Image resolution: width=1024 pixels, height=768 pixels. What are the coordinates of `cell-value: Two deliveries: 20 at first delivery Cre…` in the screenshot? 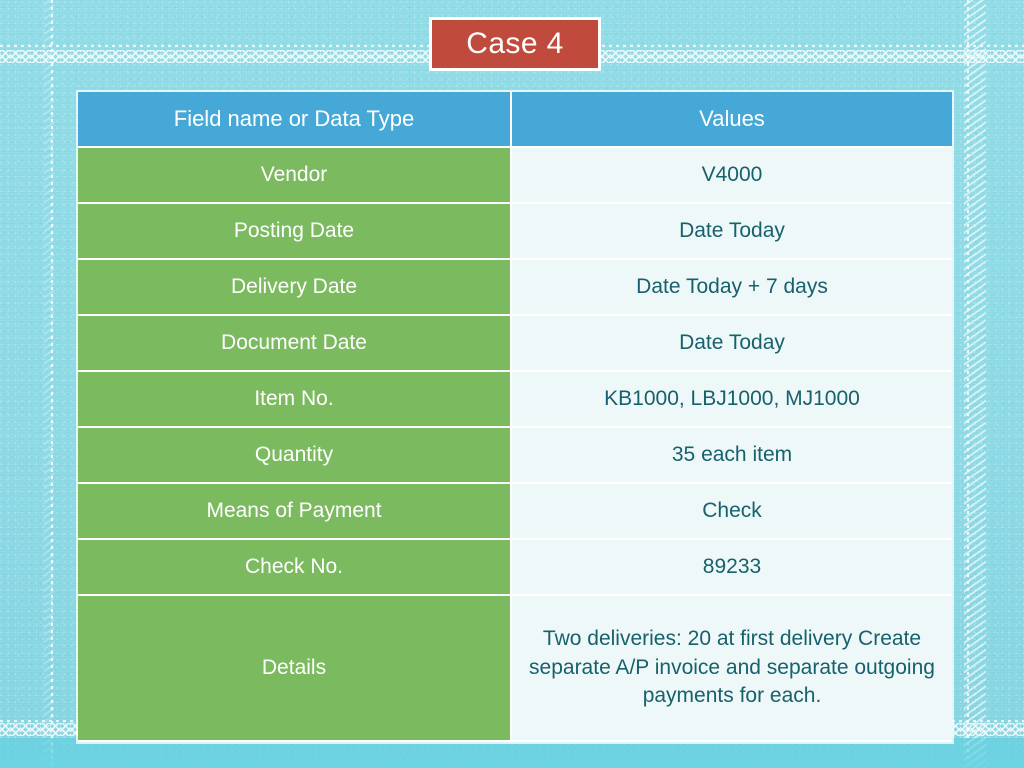 It's located at (732, 669).